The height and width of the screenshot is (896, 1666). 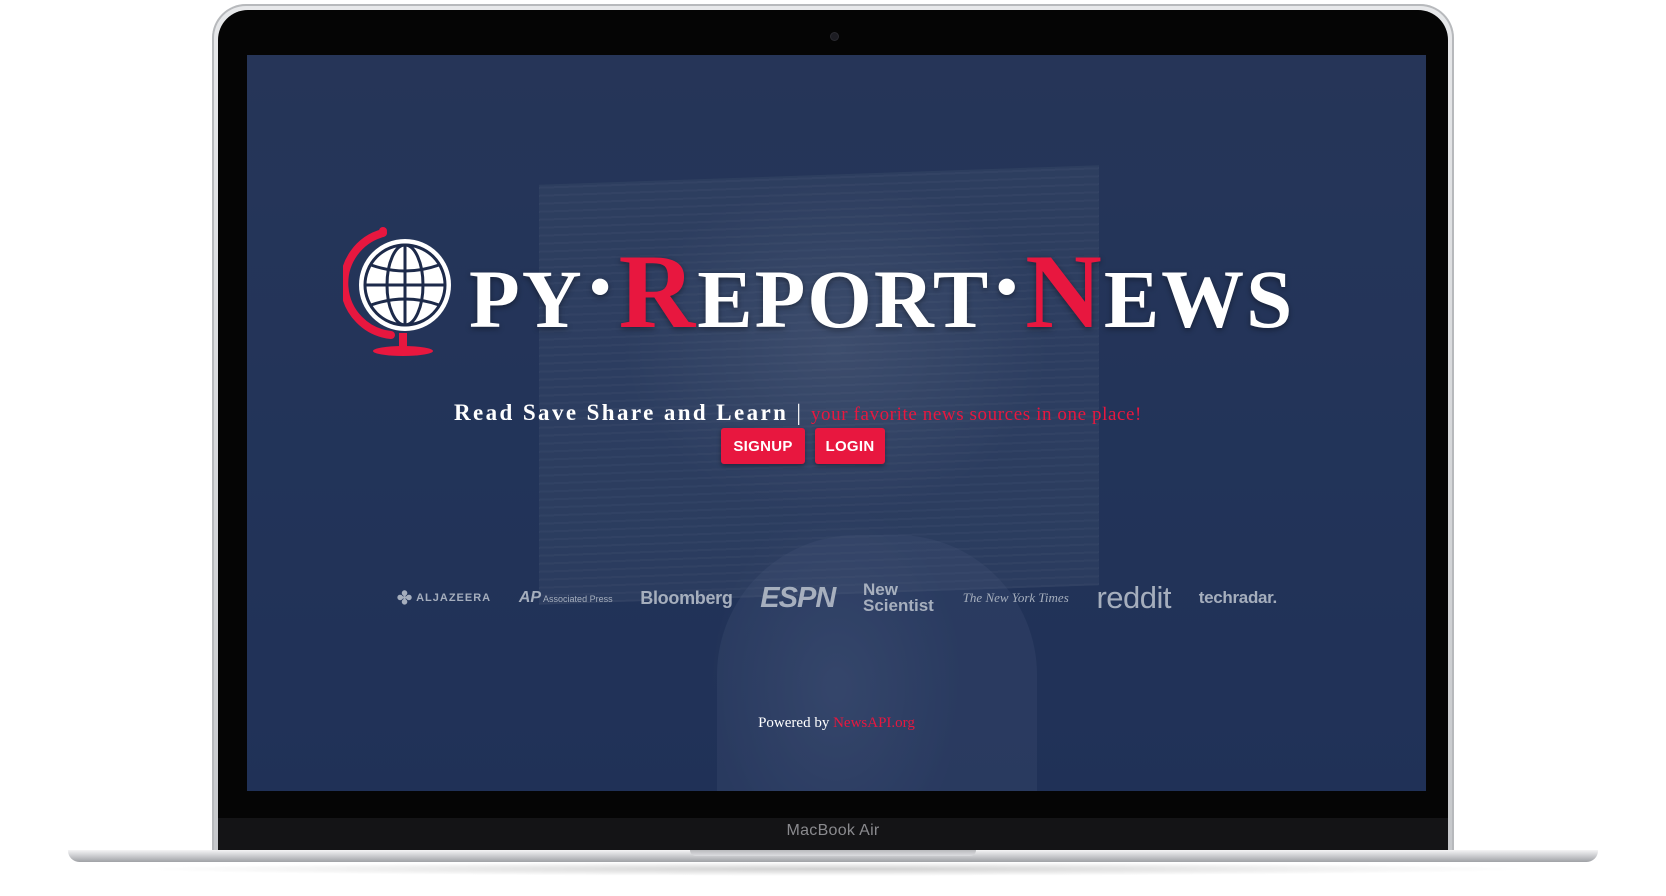 I want to click on logo-part: N, so click(x=1064, y=291).